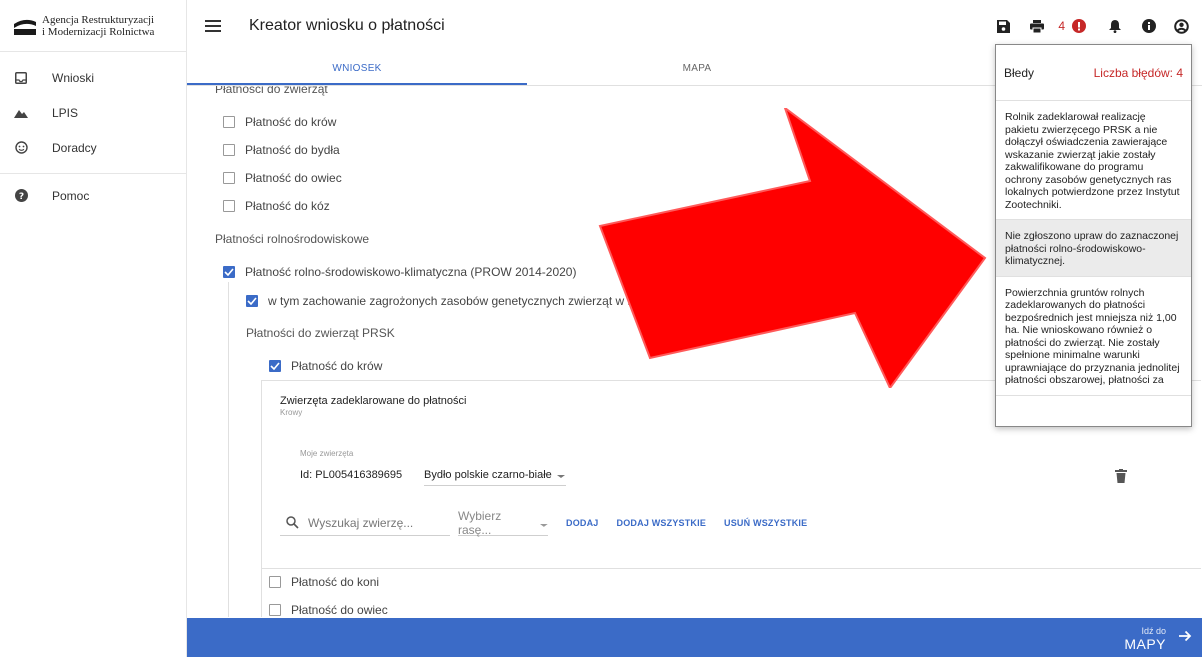 This screenshot has height=657, width=1202. Describe the element at coordinates (287, 206) in the screenshot. I see `checkbox-label: Płatność do kóz` at that location.